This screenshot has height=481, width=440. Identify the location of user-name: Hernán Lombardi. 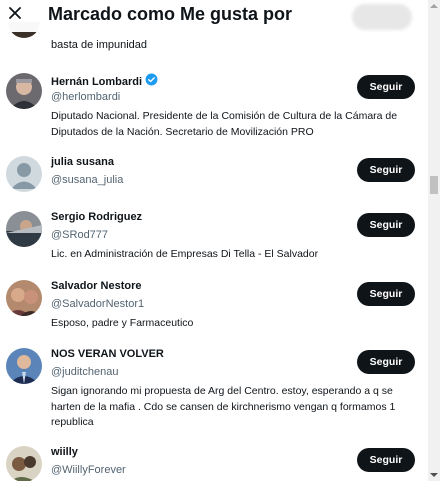
(96, 82).